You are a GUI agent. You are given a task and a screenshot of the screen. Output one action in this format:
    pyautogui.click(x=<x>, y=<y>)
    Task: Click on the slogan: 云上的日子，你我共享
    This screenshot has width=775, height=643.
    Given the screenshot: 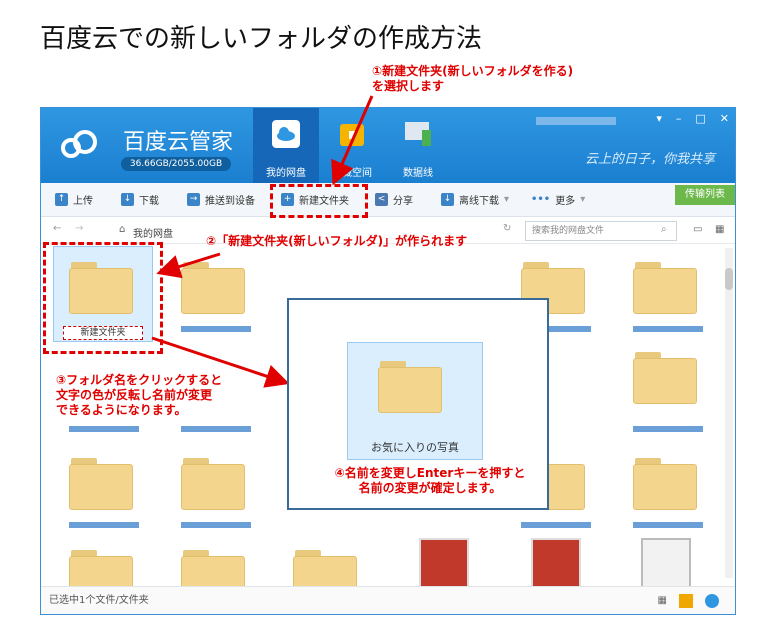 What is the action you would take?
    pyautogui.click(x=649, y=159)
    